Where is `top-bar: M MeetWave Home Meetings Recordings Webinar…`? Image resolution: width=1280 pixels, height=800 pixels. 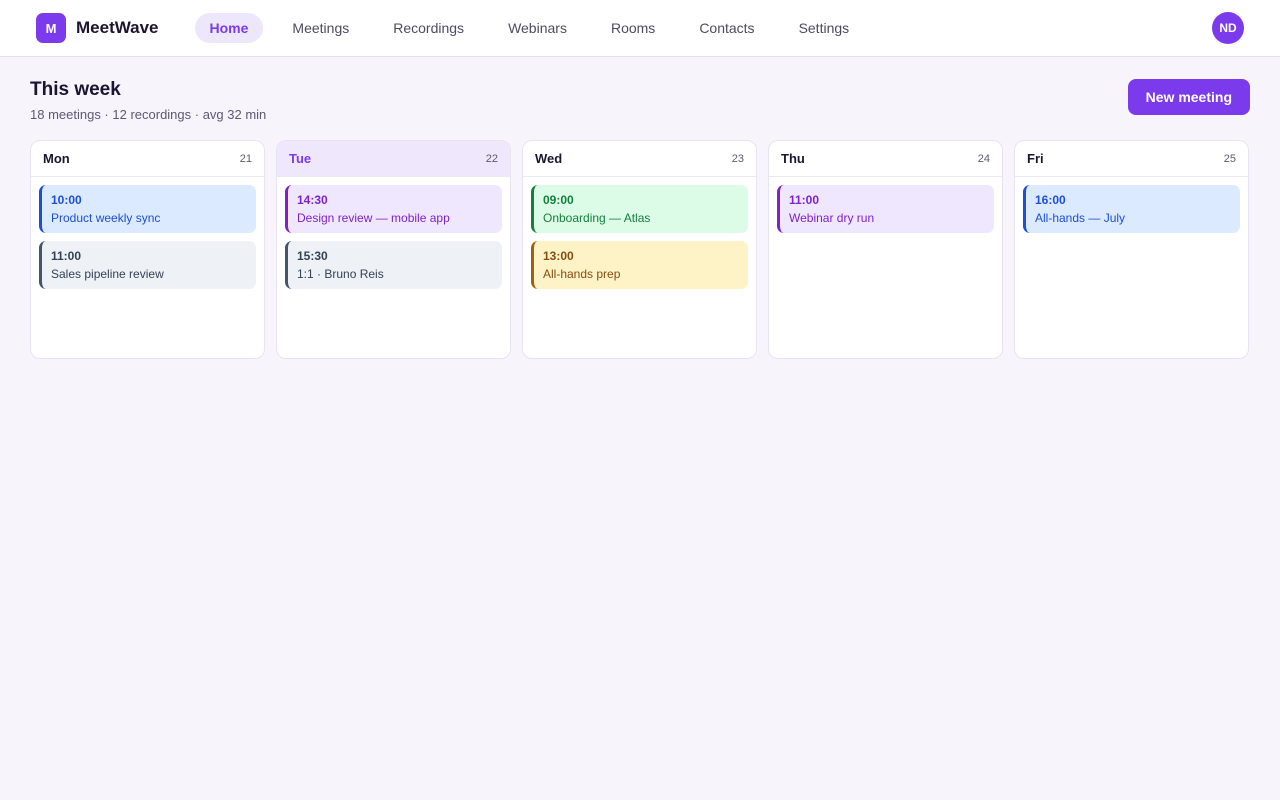 top-bar: M MeetWave Home Meetings Recordings Webinar… is located at coordinates (640, 28).